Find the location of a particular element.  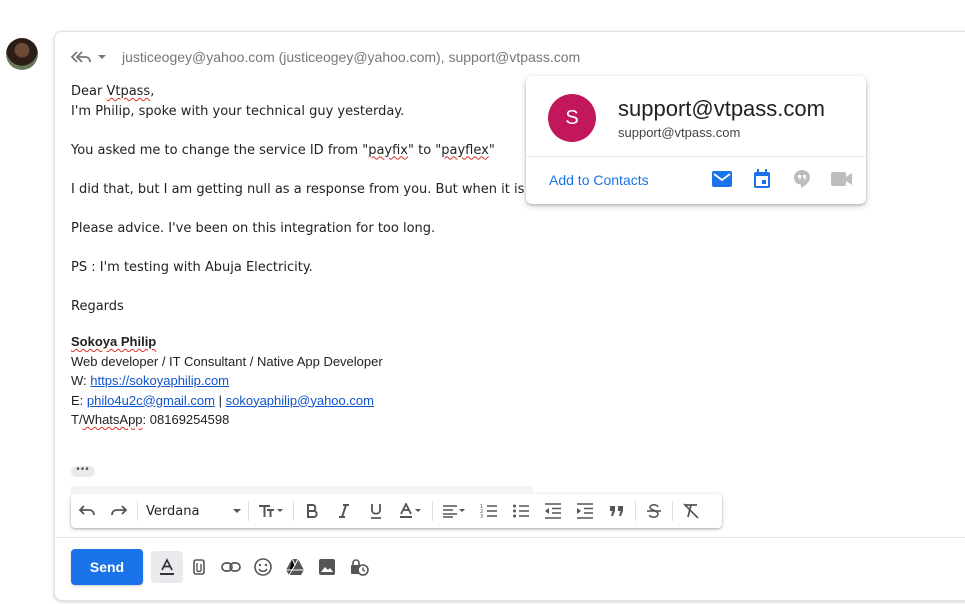

quote-icon is located at coordinates (617, 511).